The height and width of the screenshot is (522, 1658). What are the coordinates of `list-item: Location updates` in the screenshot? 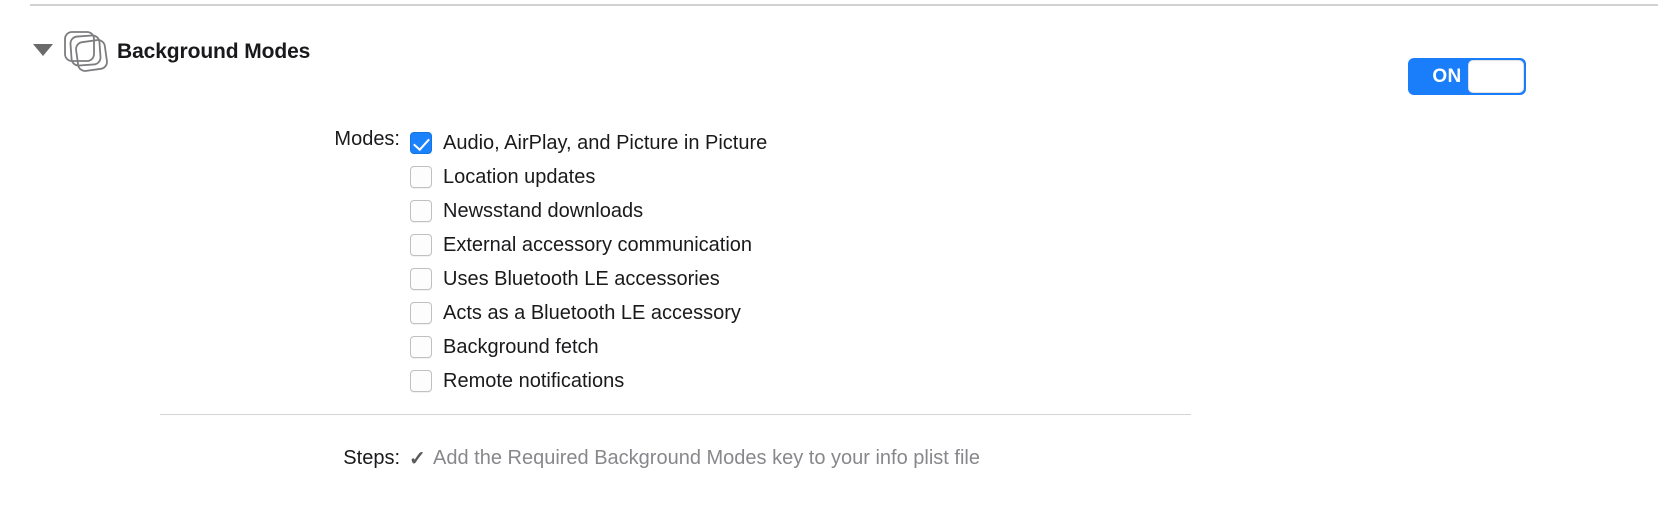 It's located at (588, 177).